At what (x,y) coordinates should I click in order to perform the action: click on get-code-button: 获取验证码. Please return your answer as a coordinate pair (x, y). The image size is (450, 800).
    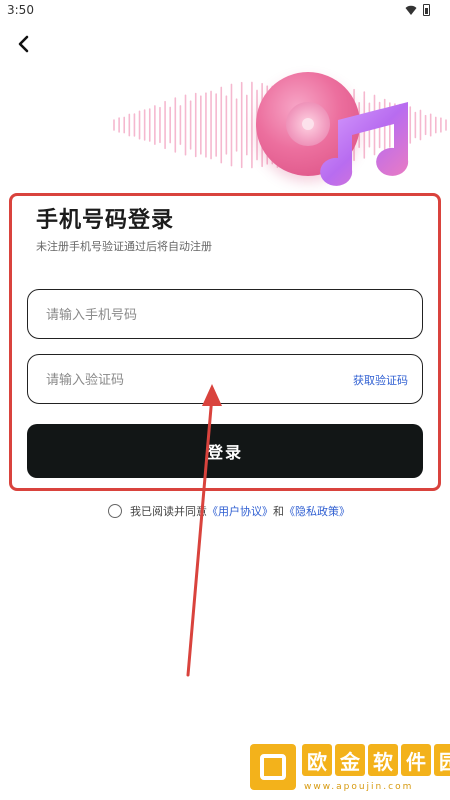
    Looking at the image, I should click on (380, 380).